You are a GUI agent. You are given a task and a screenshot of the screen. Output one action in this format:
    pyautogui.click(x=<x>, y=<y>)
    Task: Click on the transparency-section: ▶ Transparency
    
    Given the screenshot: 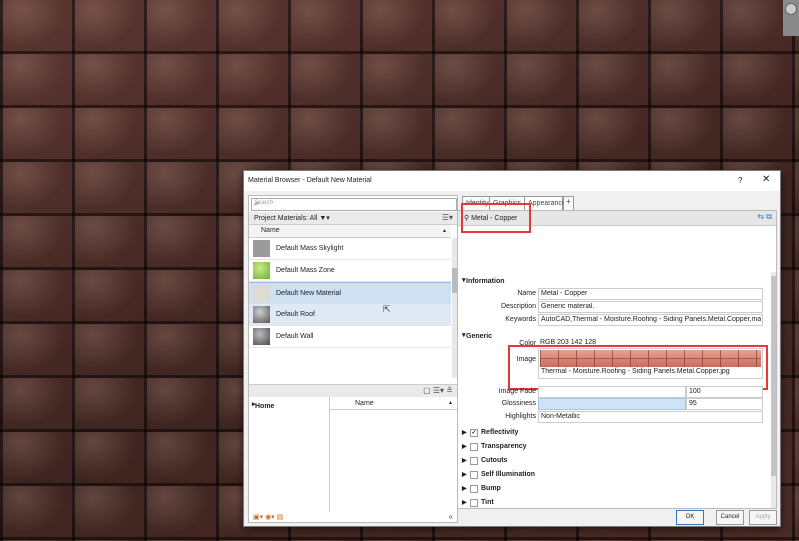 What is the action you would take?
    pyautogui.click(x=614, y=447)
    